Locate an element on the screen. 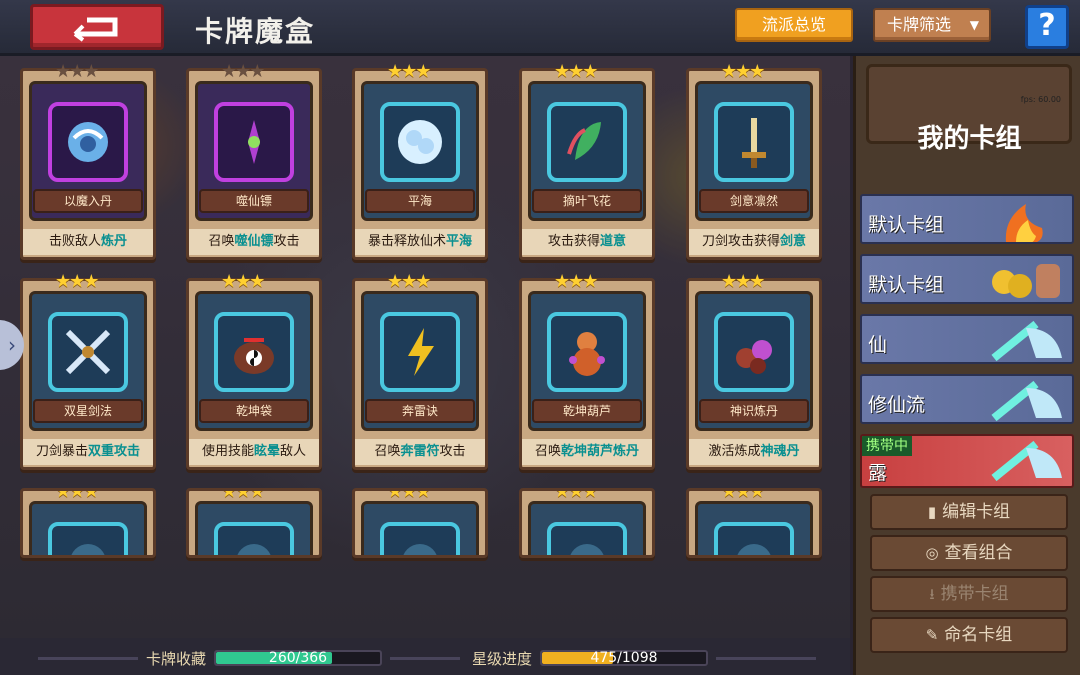  desc-keyword: 噬仙镖 is located at coordinates (254, 241).